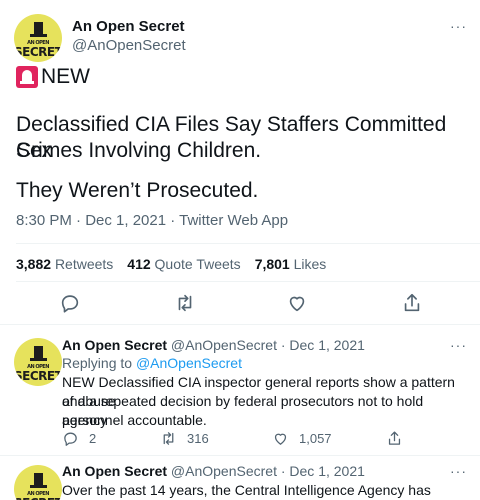 Image resolution: width=480 pixels, height=500 pixels. I want to click on badge-text: NEW, so click(65, 76).